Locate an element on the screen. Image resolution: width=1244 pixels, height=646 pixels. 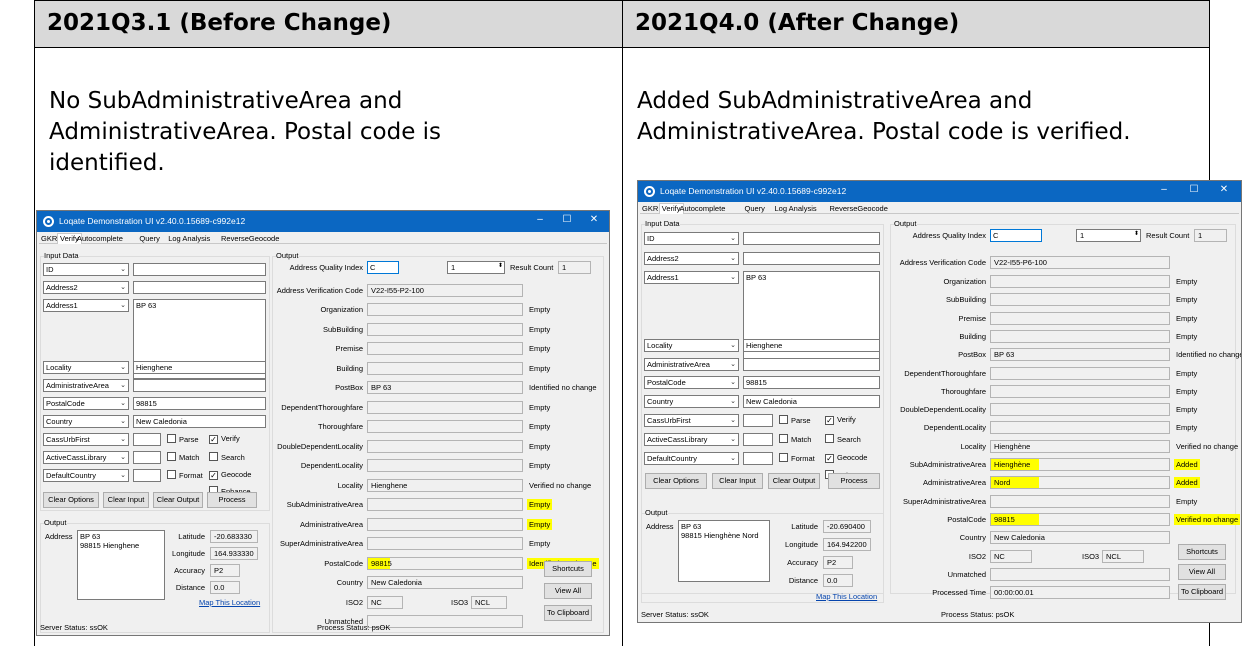
input-address1: BP 63 is located at coordinates (811, 321).